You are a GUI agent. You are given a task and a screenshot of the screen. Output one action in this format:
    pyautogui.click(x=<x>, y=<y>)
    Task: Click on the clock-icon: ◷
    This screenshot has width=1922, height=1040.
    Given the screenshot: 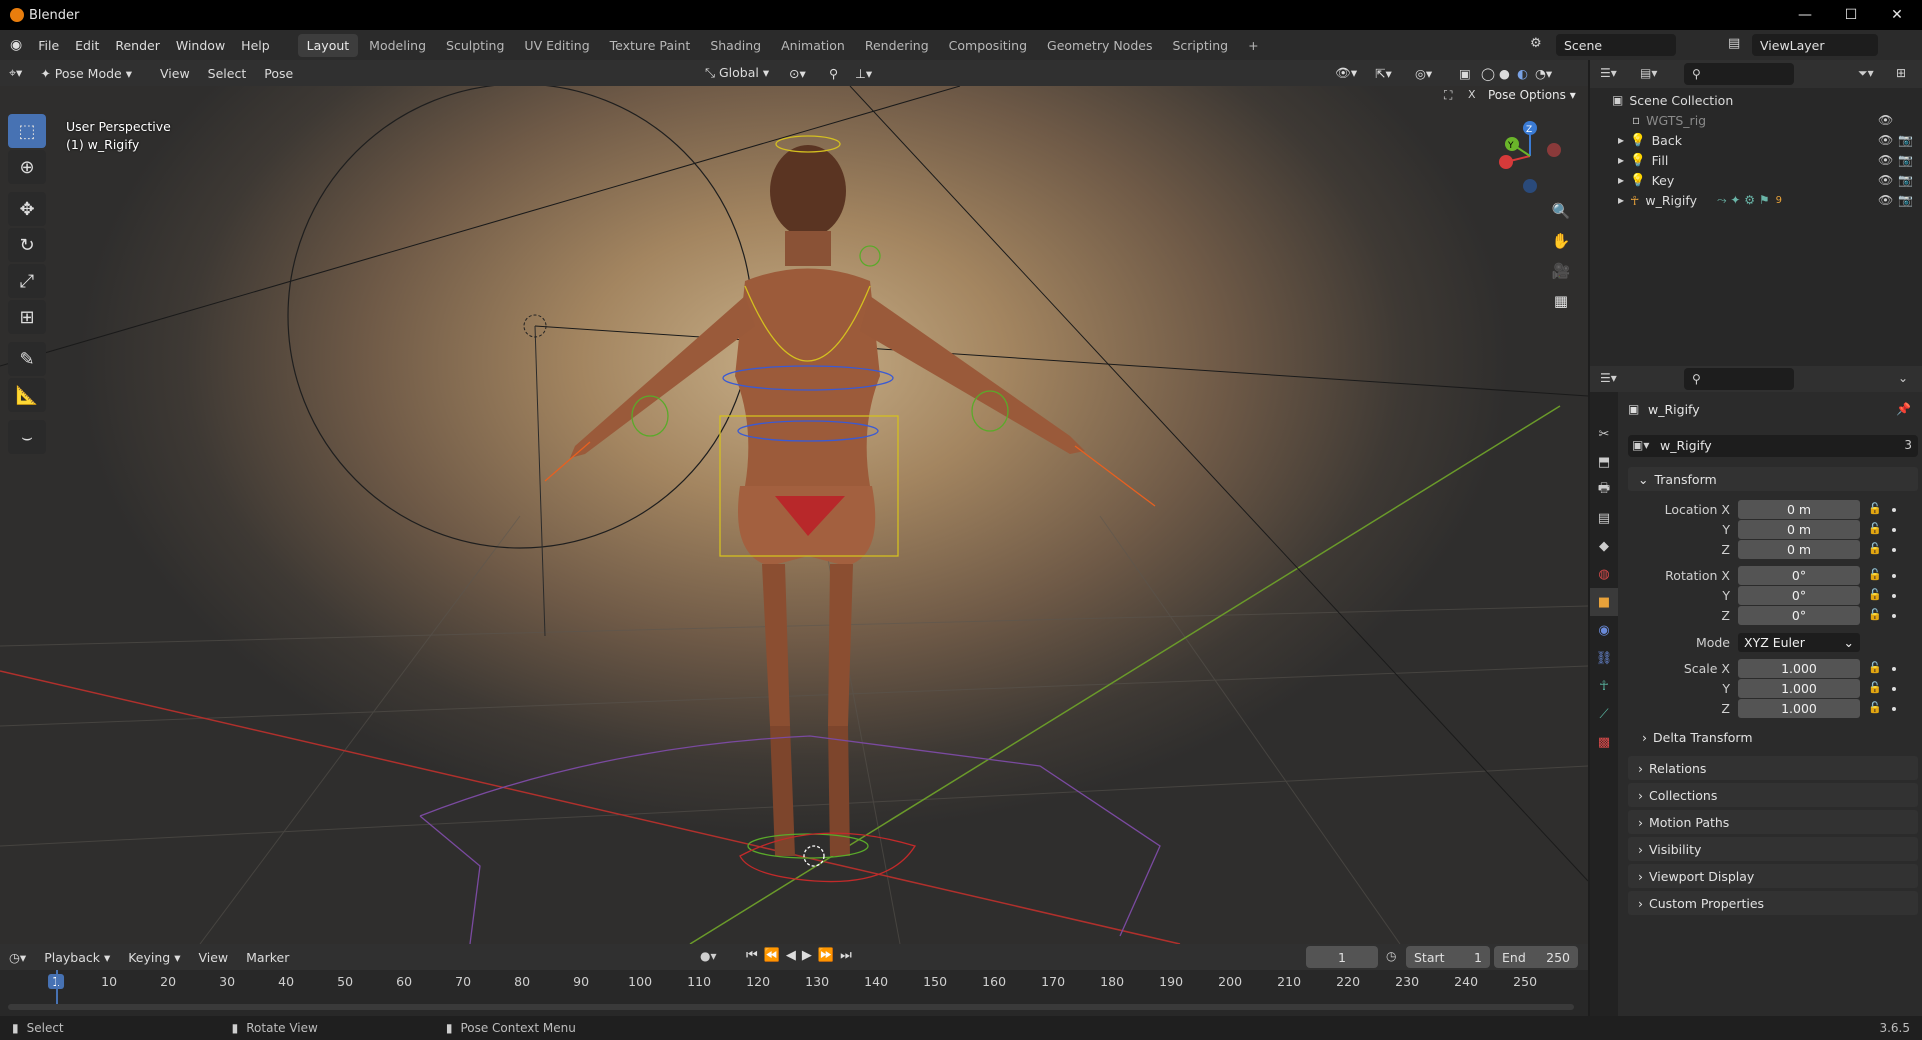 What is the action you would take?
    pyautogui.click(x=1391, y=956)
    